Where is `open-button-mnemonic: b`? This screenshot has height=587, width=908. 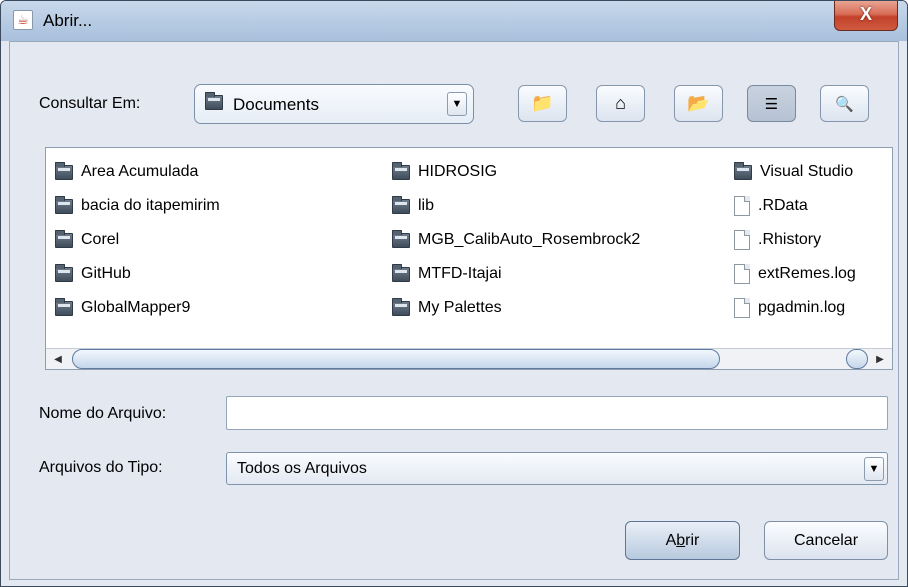
open-button-mnemonic: b is located at coordinates (681, 540).